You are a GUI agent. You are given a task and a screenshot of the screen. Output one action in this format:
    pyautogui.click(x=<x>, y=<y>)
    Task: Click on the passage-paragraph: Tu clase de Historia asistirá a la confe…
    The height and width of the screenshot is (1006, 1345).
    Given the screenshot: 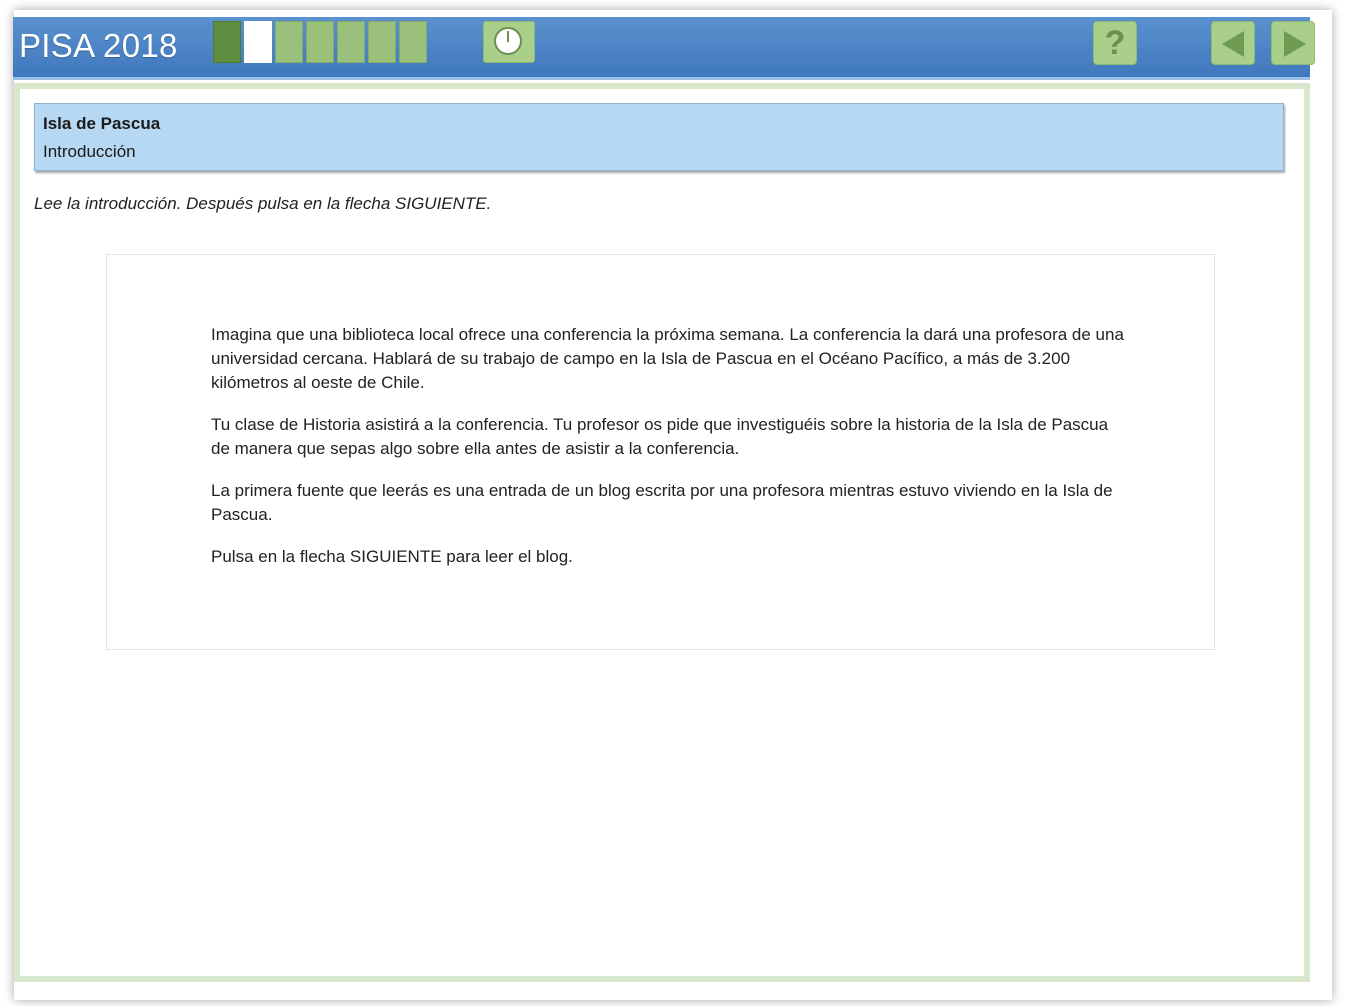 What is the action you would take?
    pyautogui.click(x=660, y=436)
    